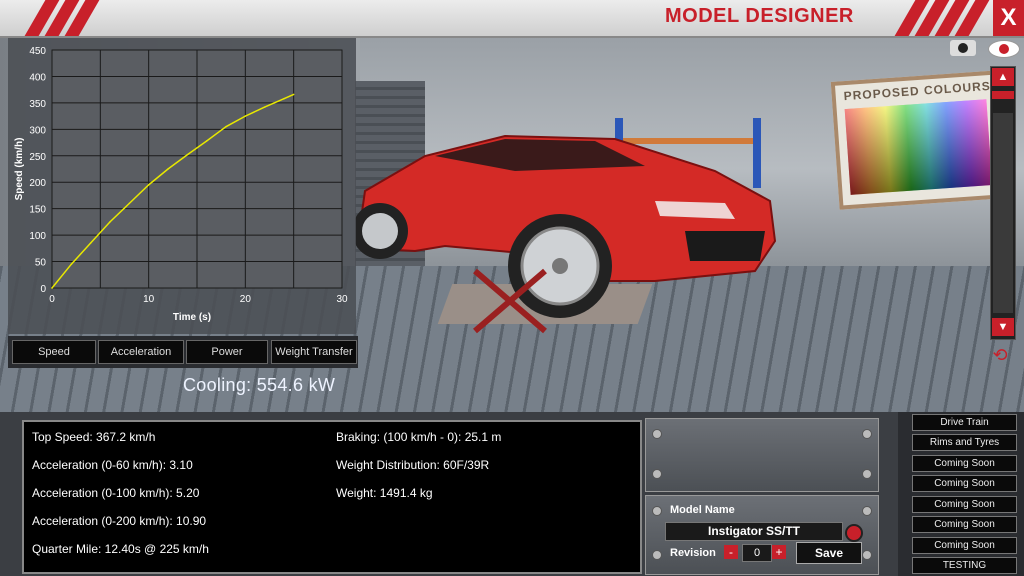 Image resolution: width=1024 pixels, height=576 pixels. What do you see at coordinates (964, 504) in the screenshot?
I see `menu-coming-soon-3: Coming Soon` at bounding box center [964, 504].